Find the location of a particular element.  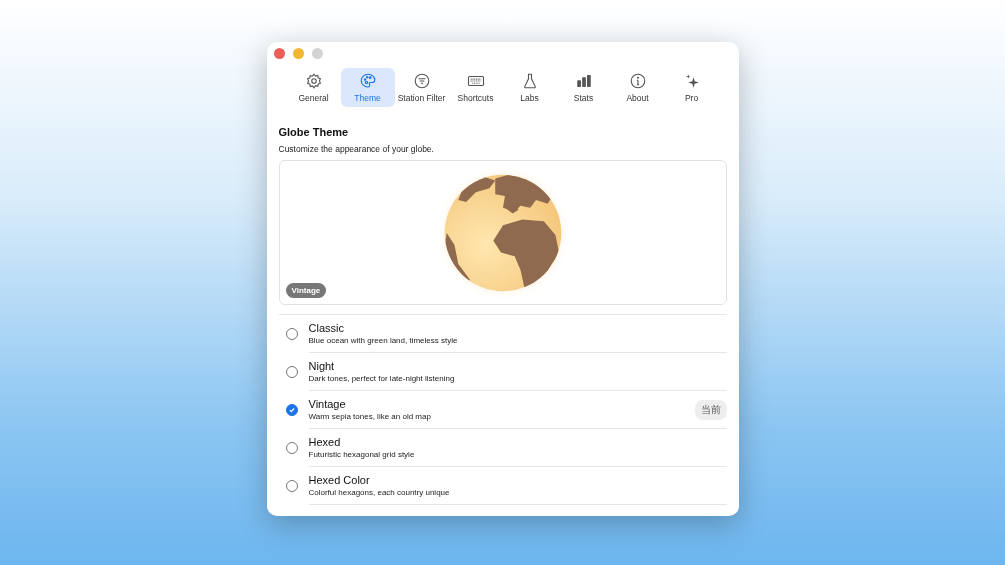

toolbar-tab: Shortcuts is located at coordinates (475, 87).